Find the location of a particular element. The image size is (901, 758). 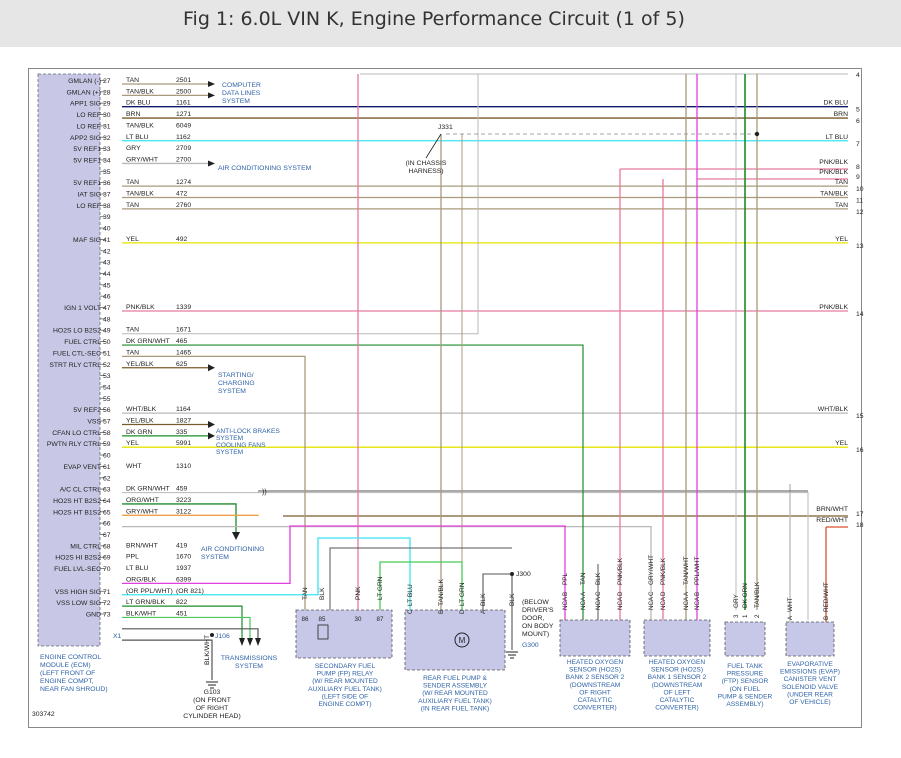

ecm-pin-number: 32 is located at coordinates (107, 138).